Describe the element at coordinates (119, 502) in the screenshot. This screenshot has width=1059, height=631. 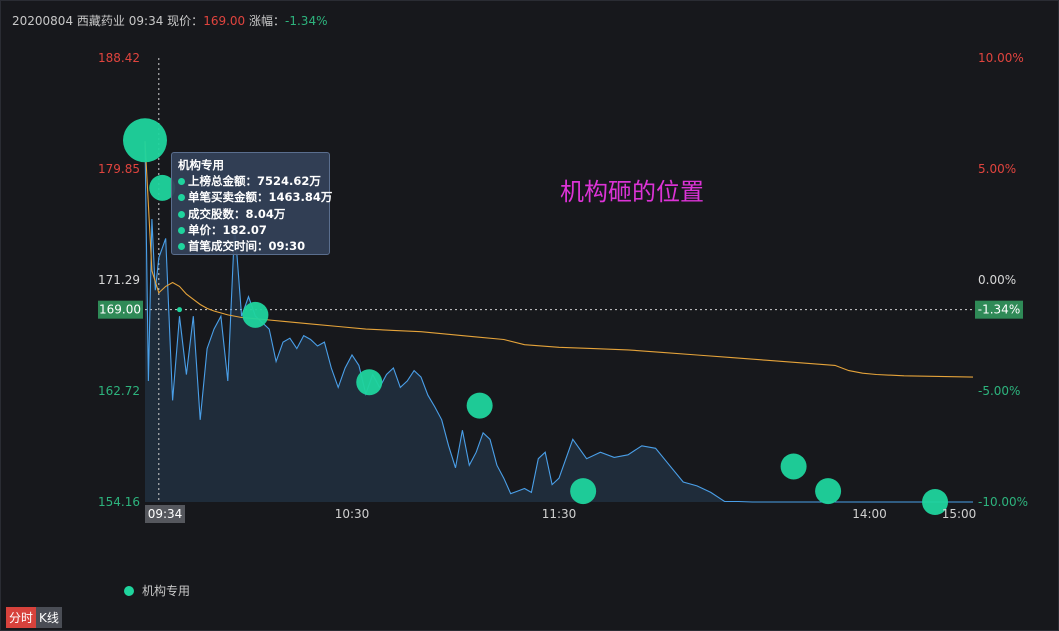
I see `y-tick-label: 154.16` at that location.